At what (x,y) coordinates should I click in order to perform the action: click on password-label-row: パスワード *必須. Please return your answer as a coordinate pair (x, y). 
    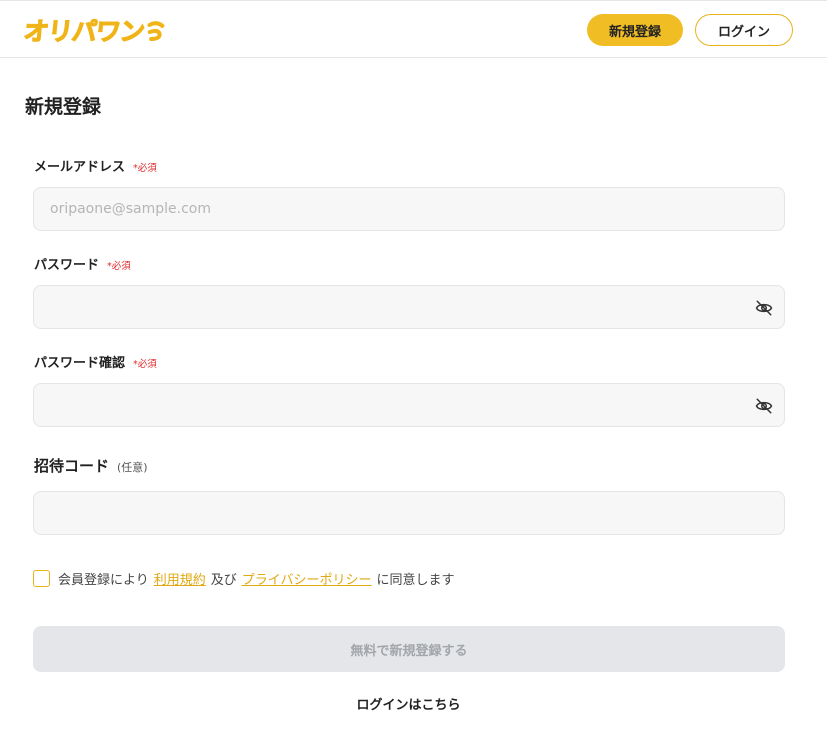
    Looking at the image, I should click on (82, 263).